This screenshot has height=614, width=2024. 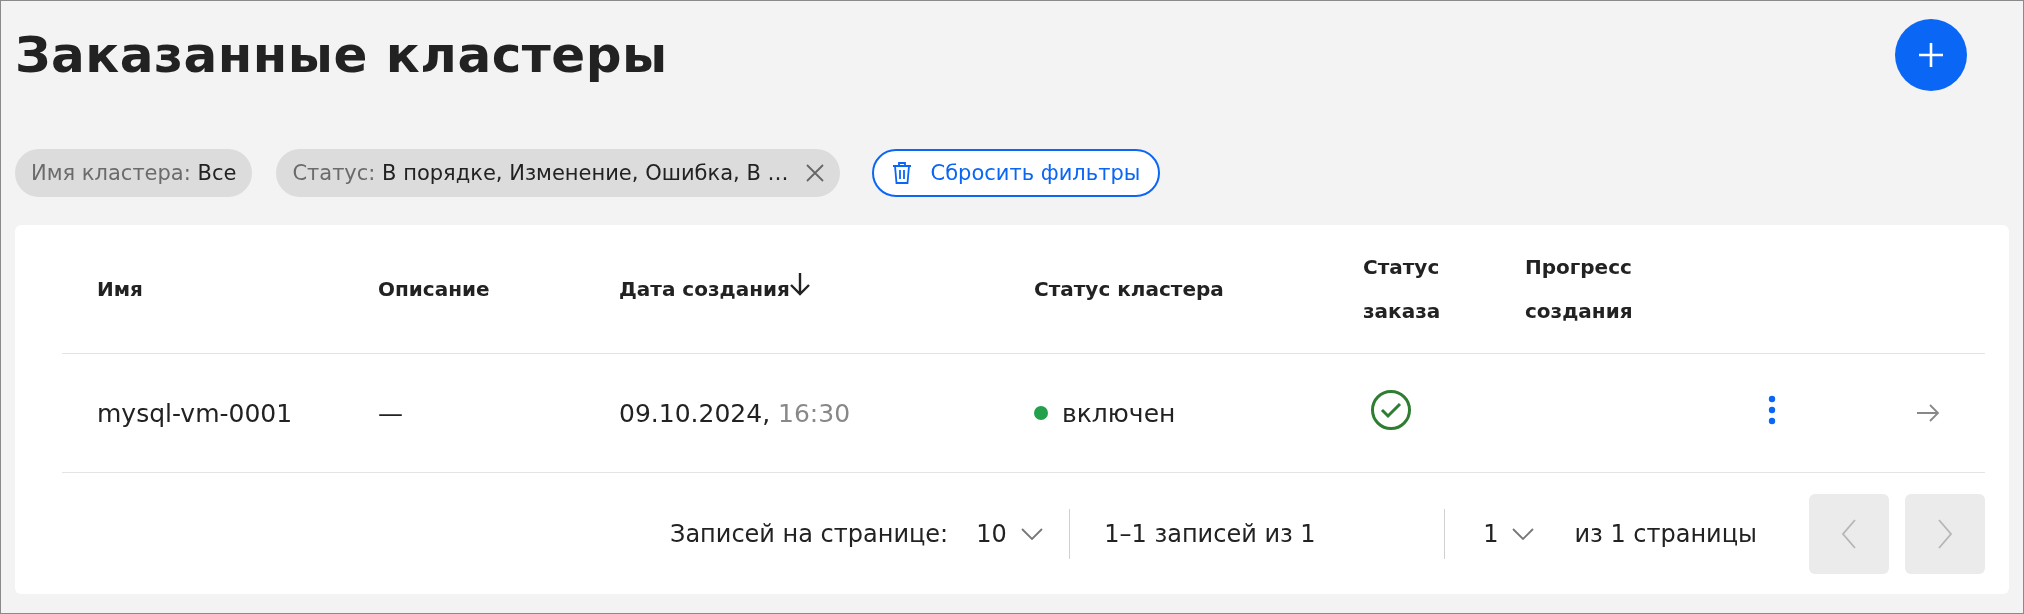 I want to click on page-count: из 1 страницы, so click(x=1665, y=533).